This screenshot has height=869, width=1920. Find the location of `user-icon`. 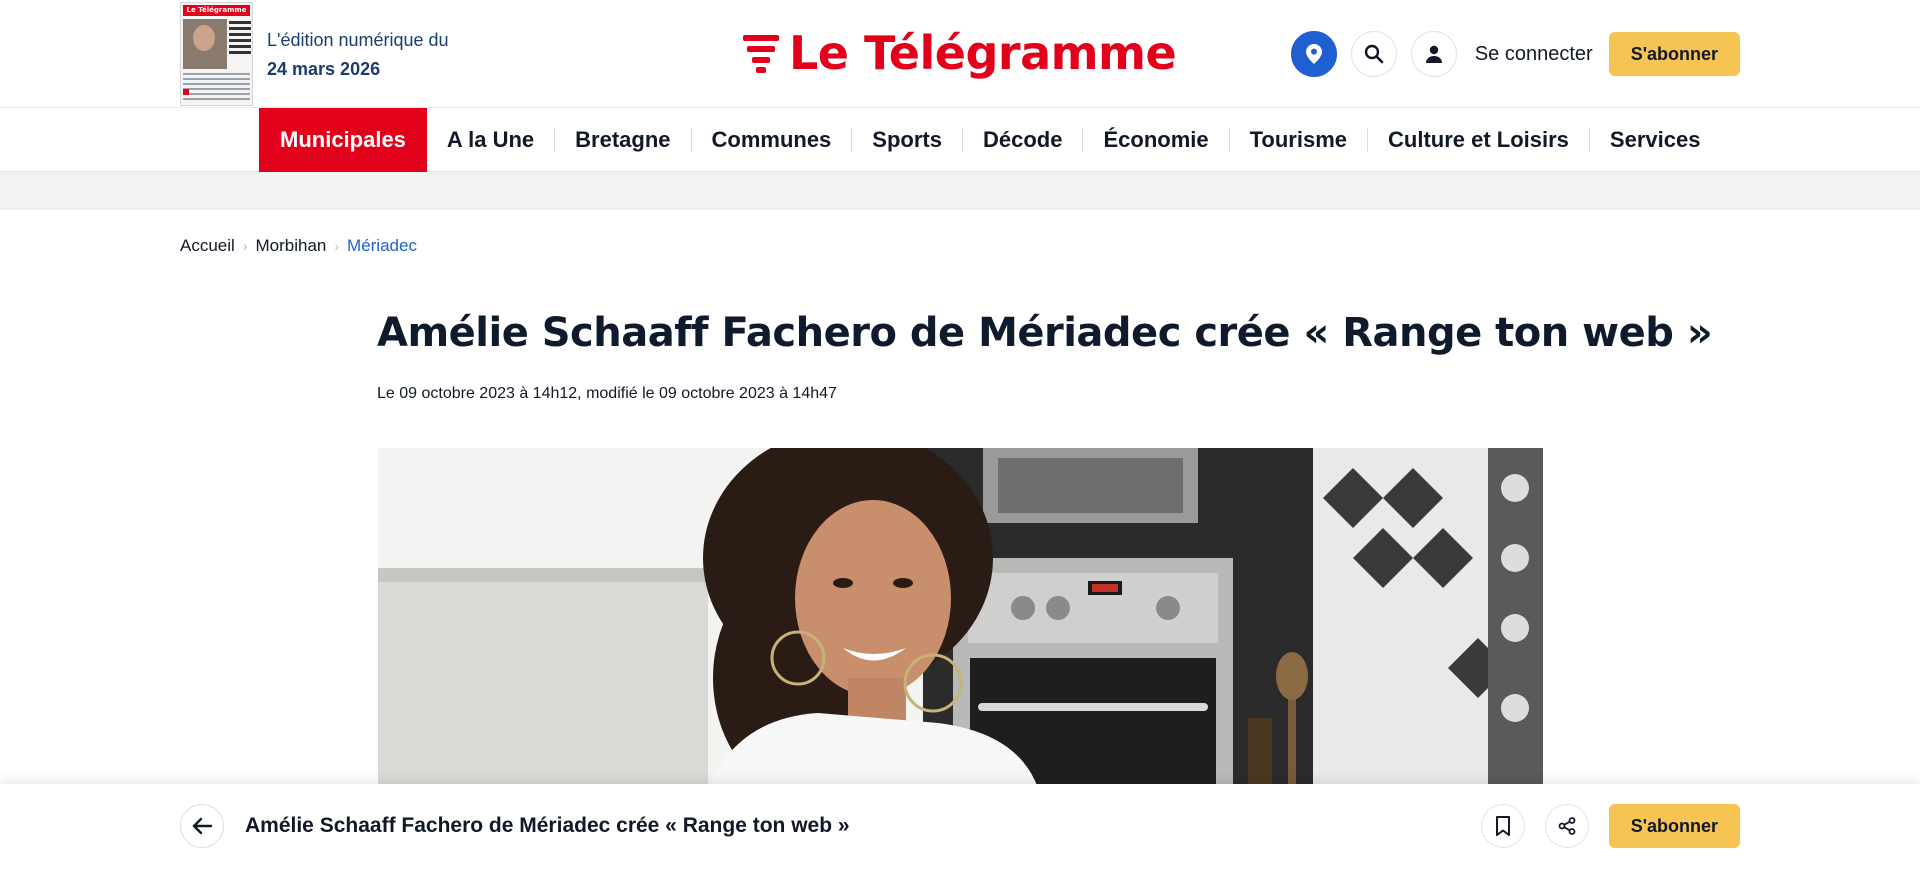

user-icon is located at coordinates (1433, 54).